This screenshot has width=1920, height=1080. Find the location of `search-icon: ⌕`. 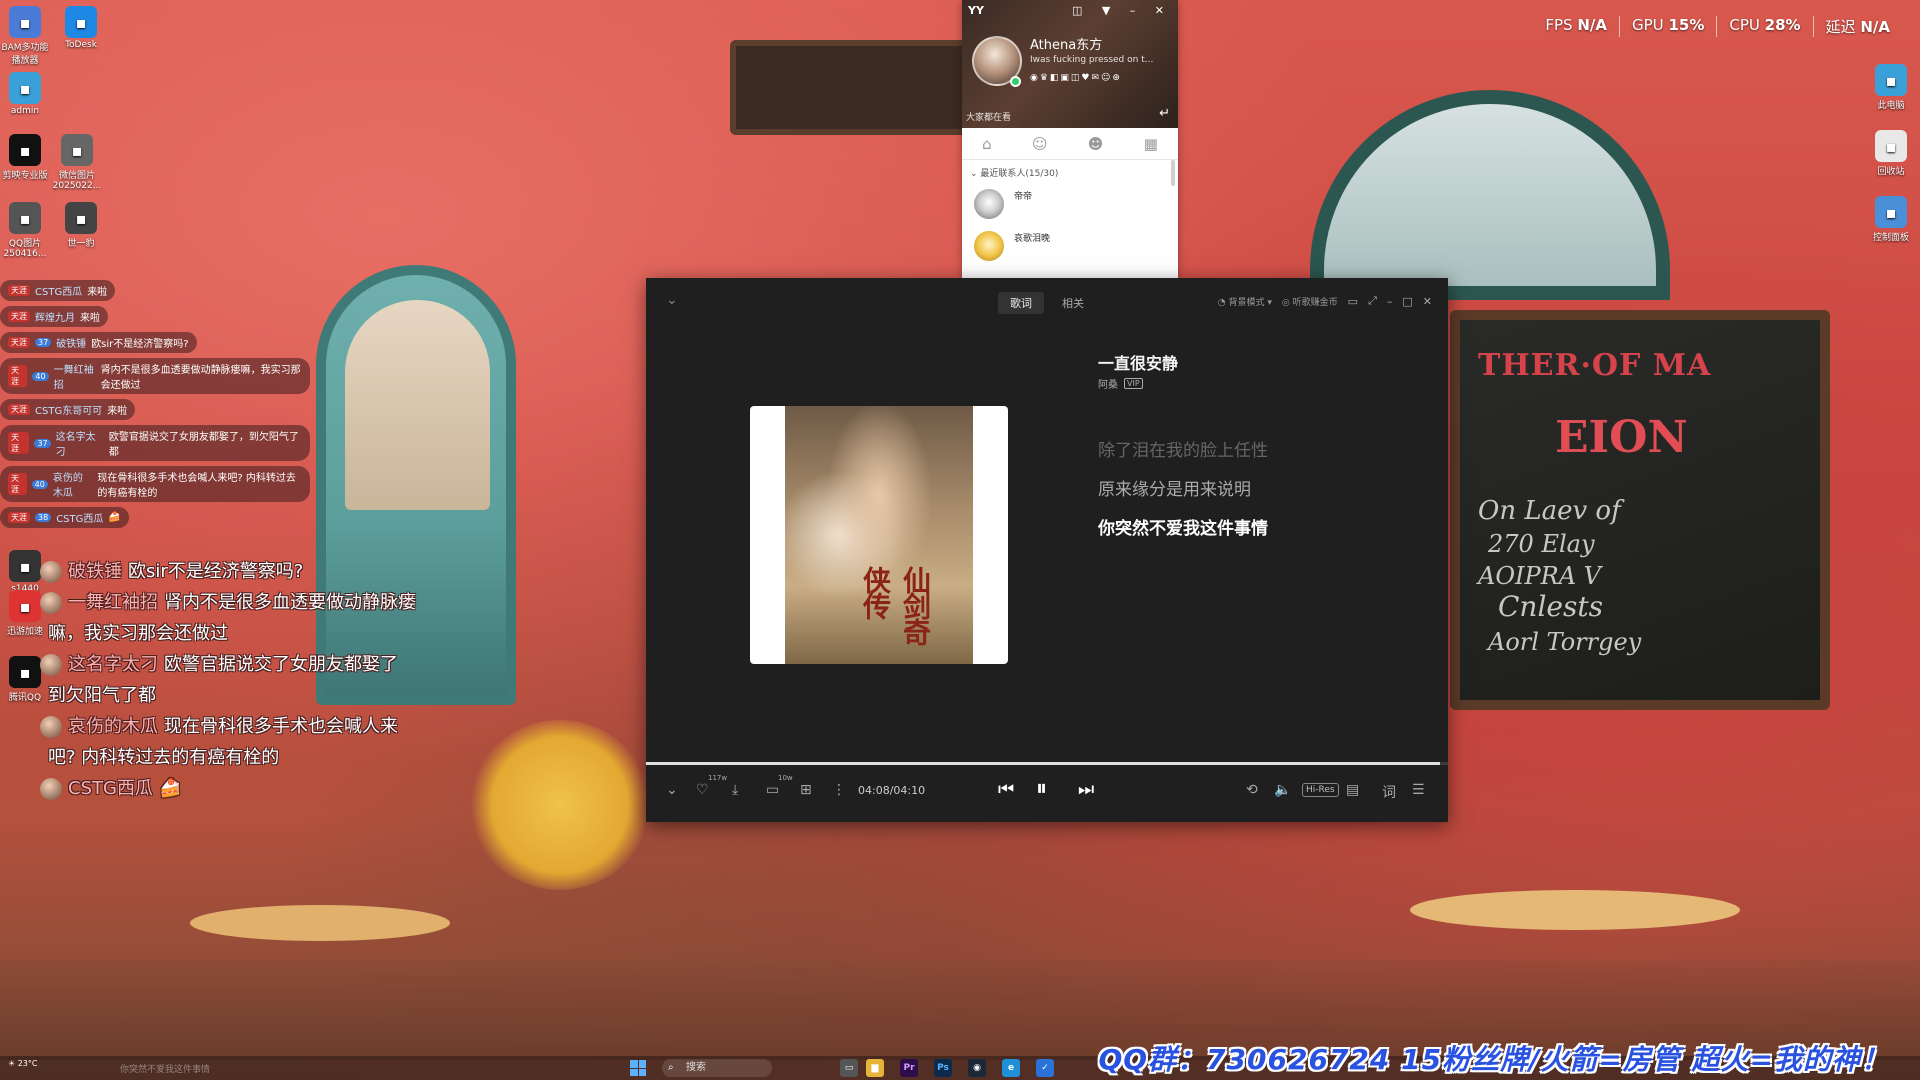

search-icon: ⌕ is located at coordinates (671, 1067).